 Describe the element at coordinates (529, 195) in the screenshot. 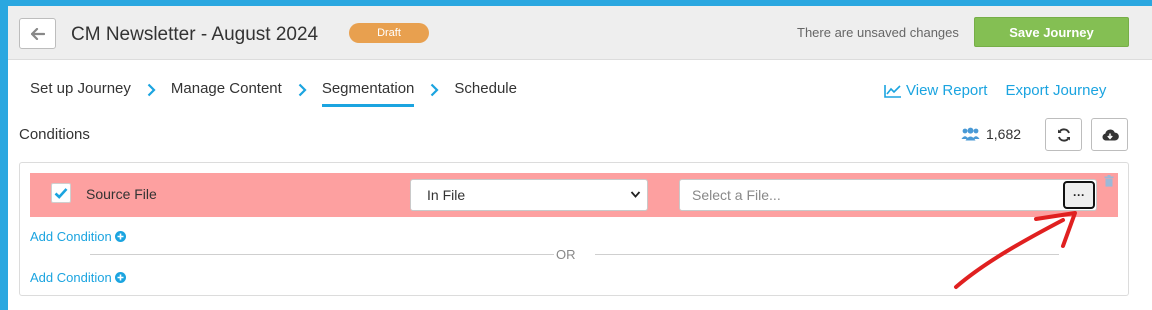

I see `operator-select: In File` at that location.